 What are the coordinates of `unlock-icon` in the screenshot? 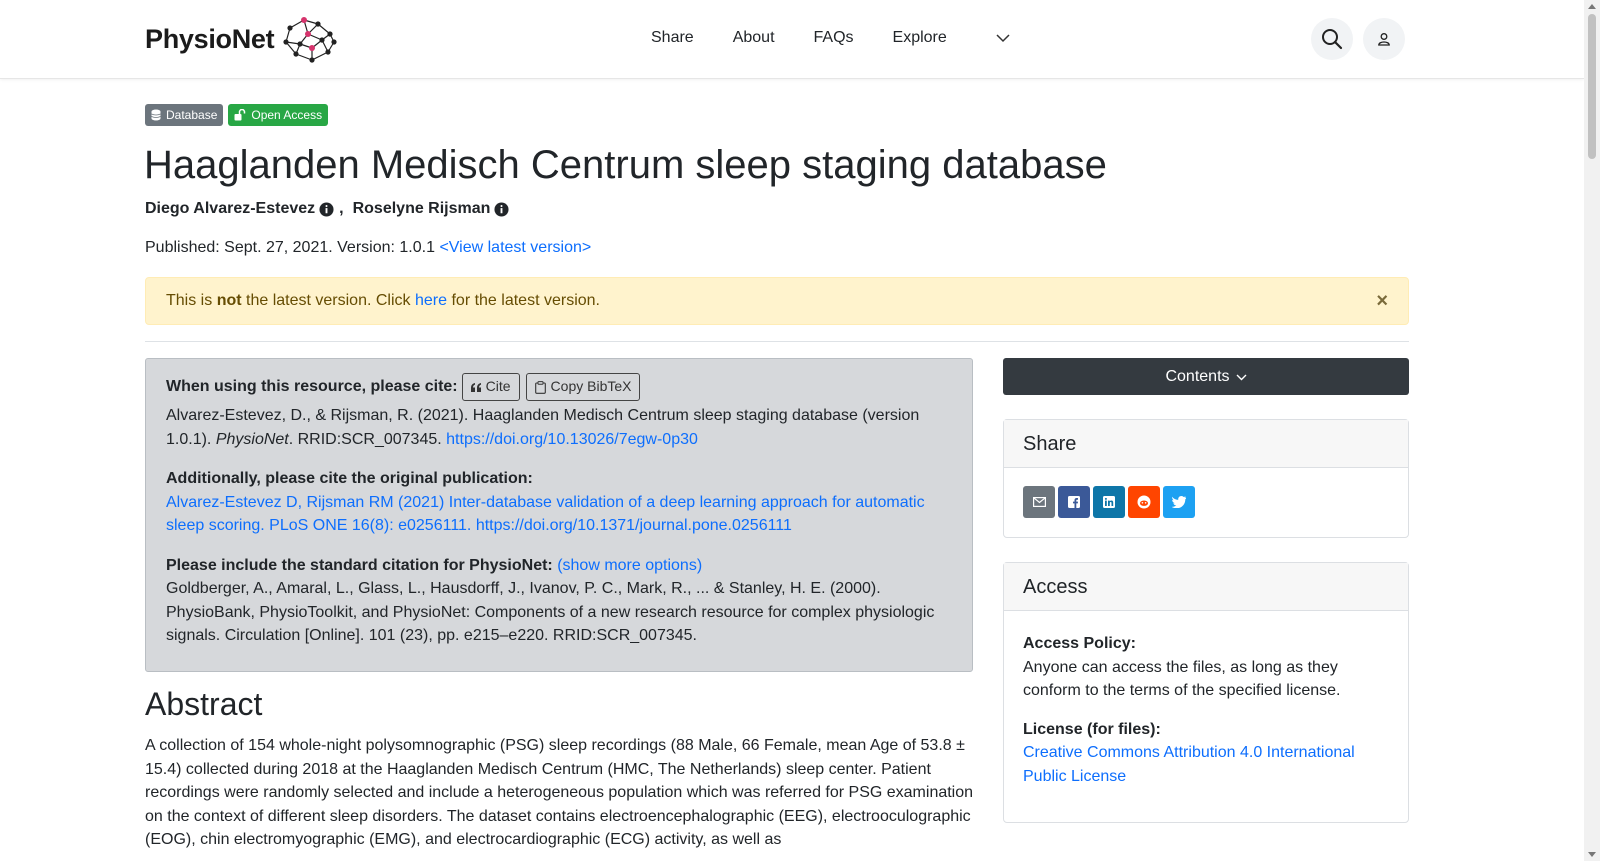 It's located at (240, 115).